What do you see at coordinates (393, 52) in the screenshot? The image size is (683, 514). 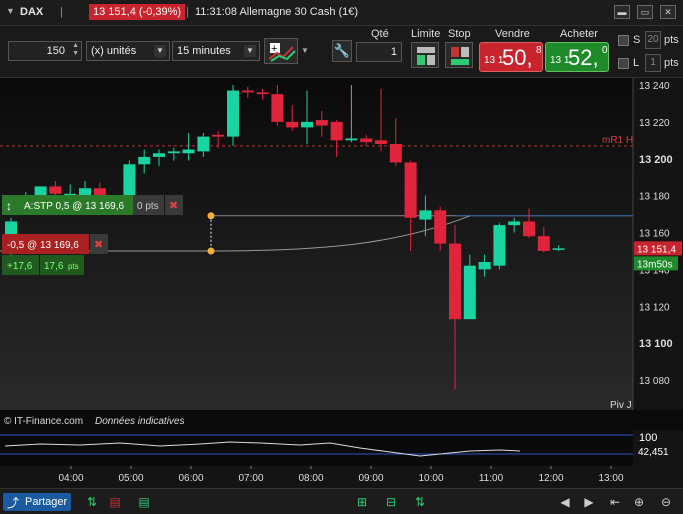 I see `qty-value: 1` at bounding box center [393, 52].